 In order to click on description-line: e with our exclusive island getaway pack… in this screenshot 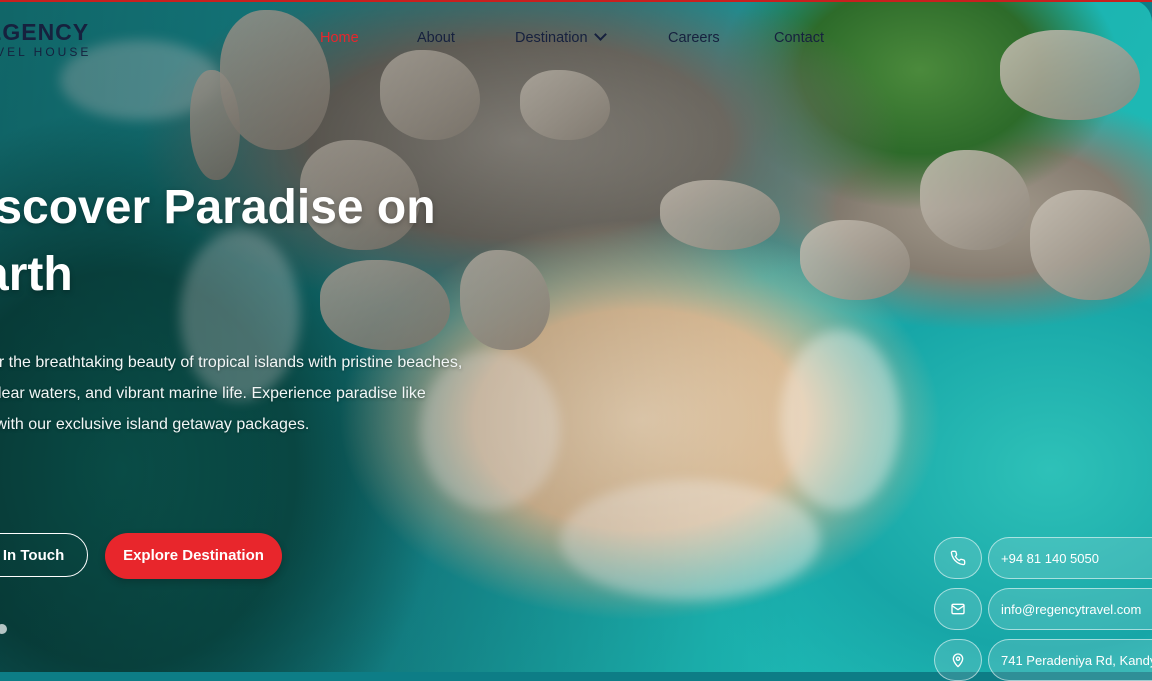, I will do `click(155, 424)`.